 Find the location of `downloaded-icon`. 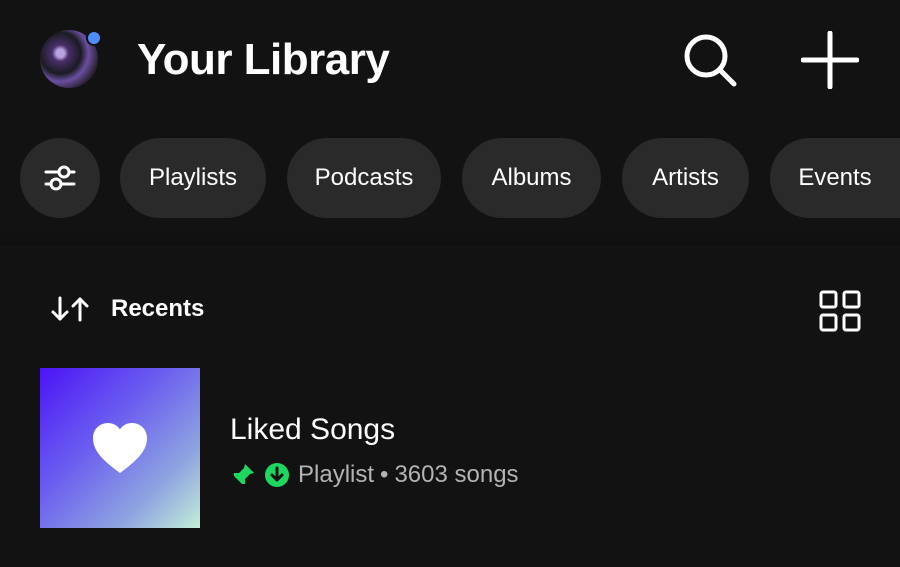

downloaded-icon is located at coordinates (277, 475).